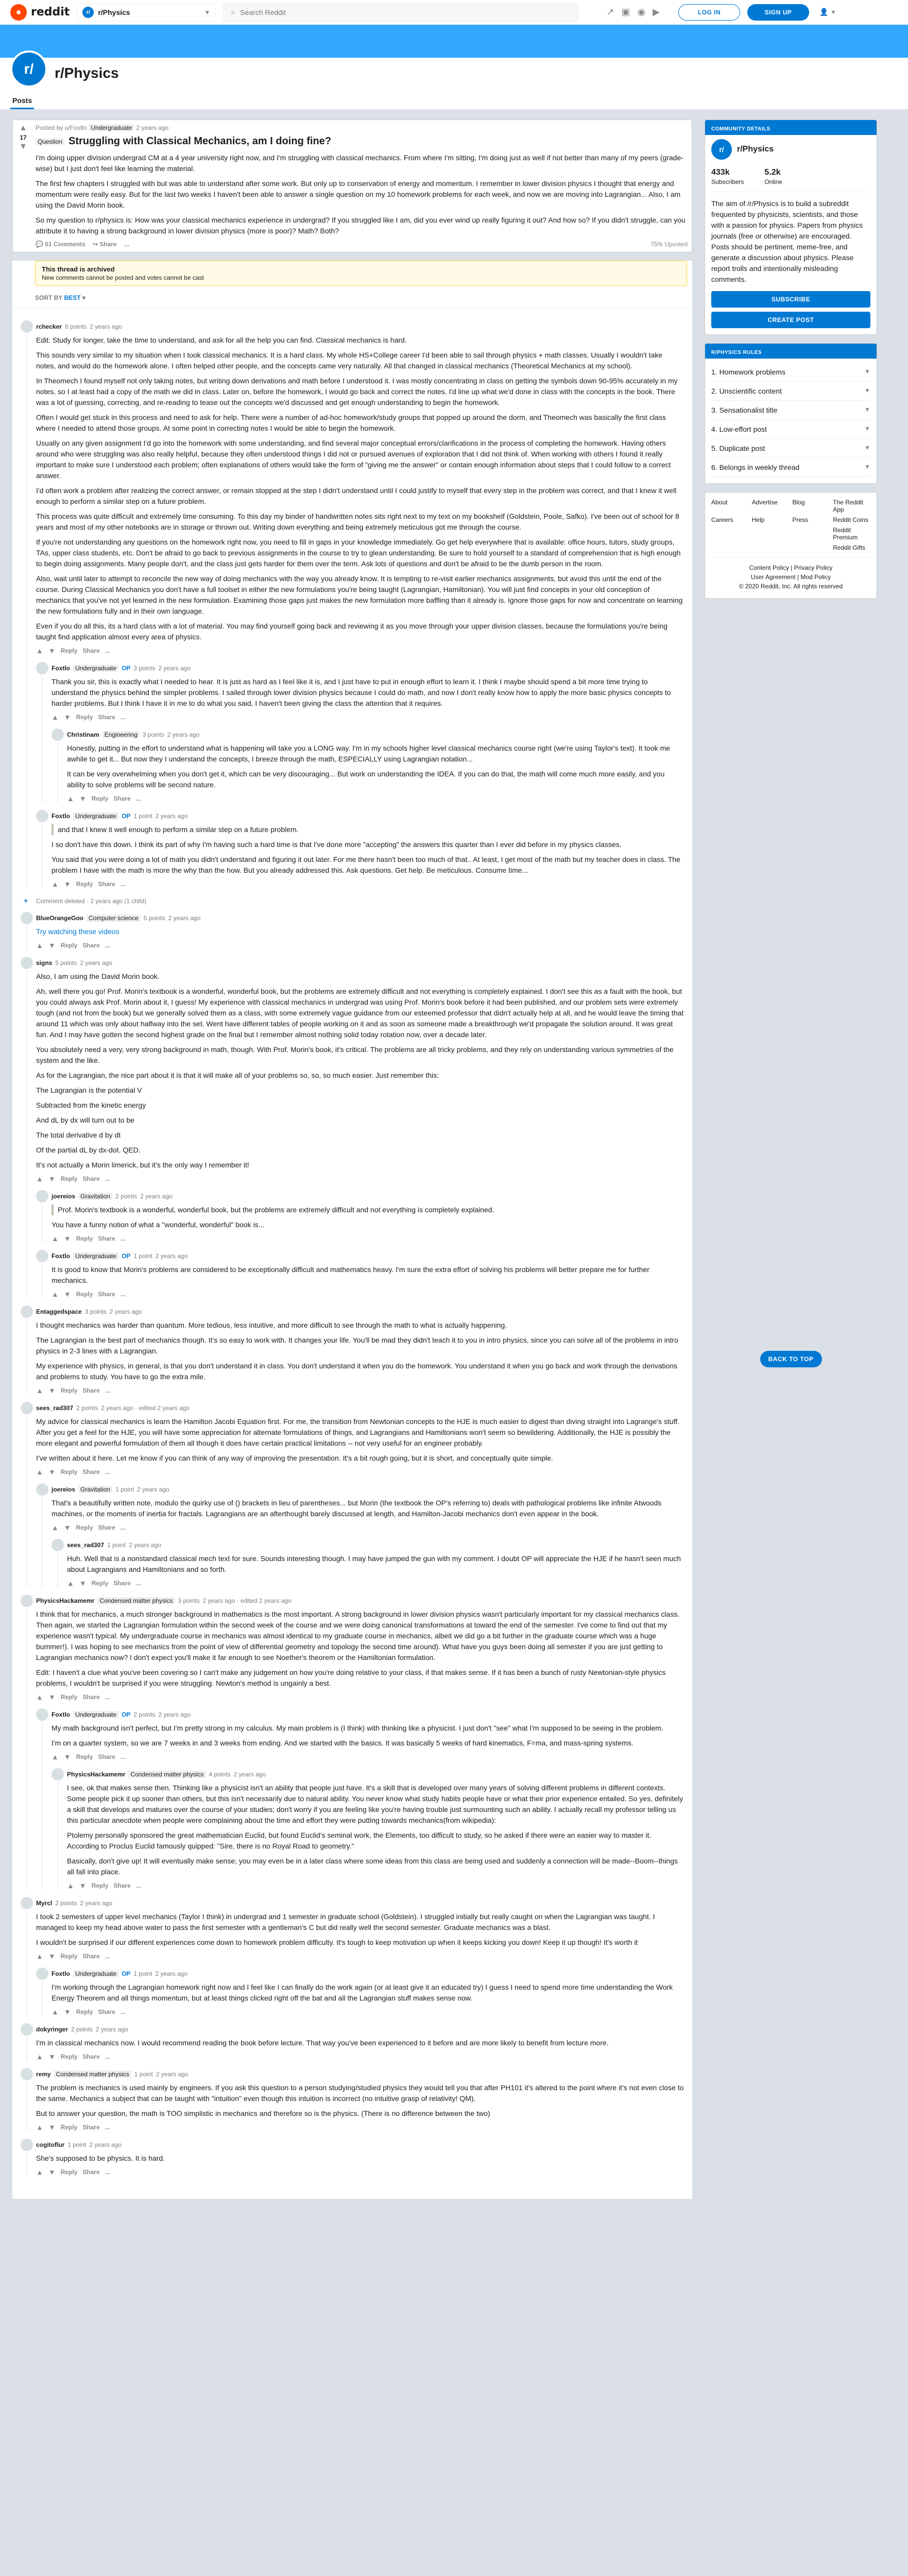 The width and height of the screenshot is (908, 2576). What do you see at coordinates (50, 2144) in the screenshot?
I see `comment-author: cogitoflur` at bounding box center [50, 2144].